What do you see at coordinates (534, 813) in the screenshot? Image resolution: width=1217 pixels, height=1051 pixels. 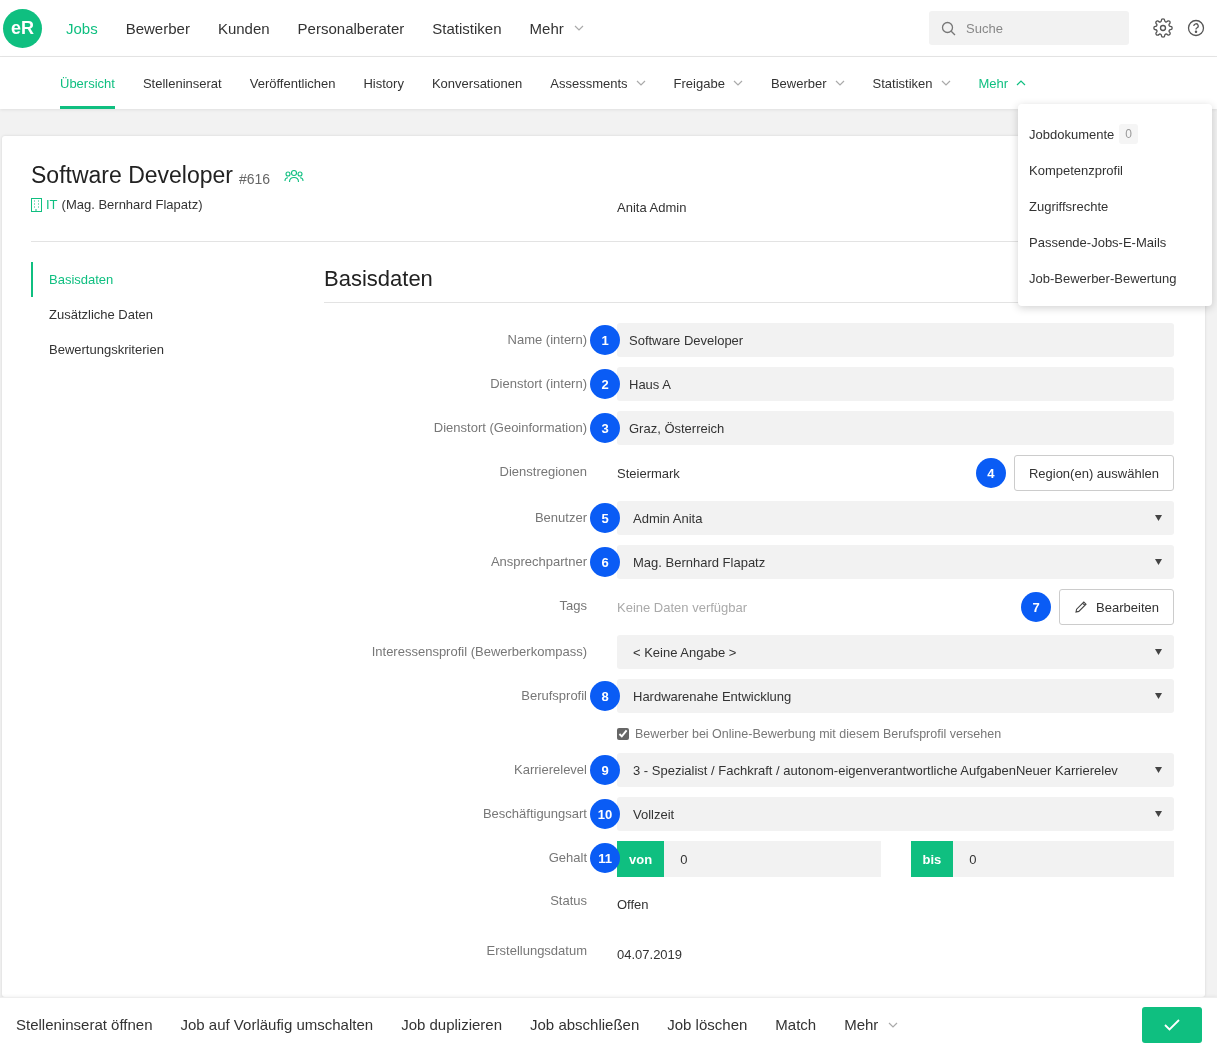 I see `field-label: Beschäftigungsart` at bounding box center [534, 813].